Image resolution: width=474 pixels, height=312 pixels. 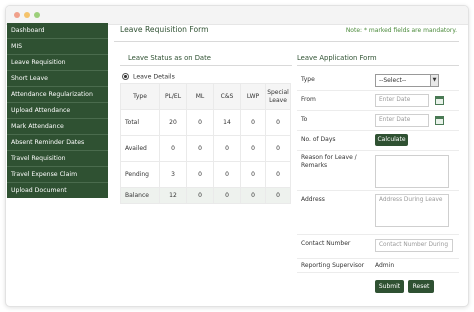 I want to click on table-cell: 12, so click(x=173, y=195).